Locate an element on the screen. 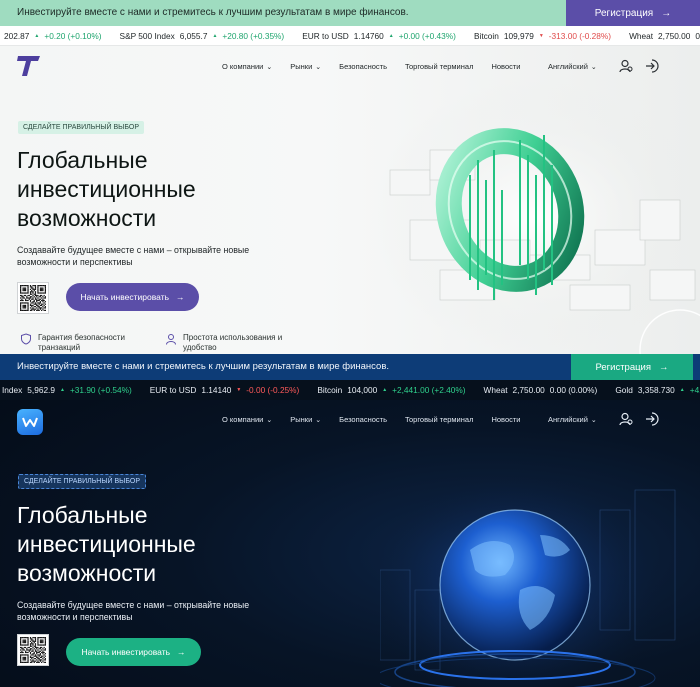  qr-code-dark is located at coordinates (33, 650).